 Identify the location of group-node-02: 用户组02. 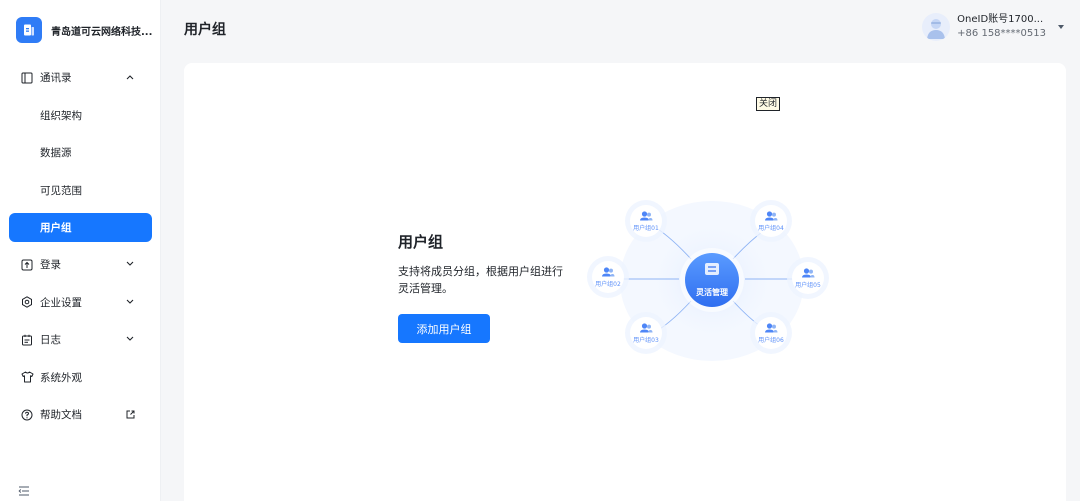
(608, 277).